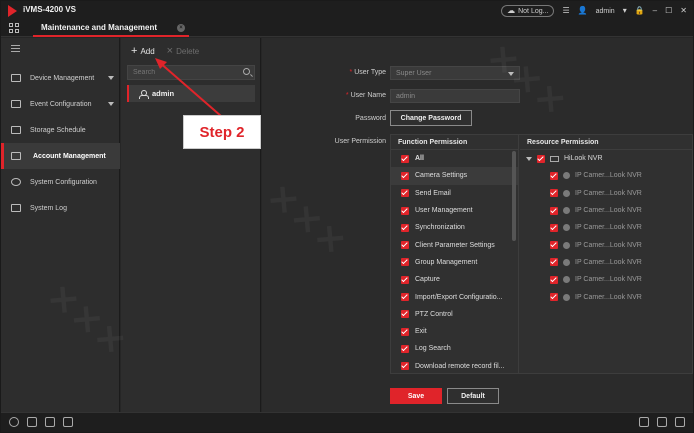  I want to click on user-search-input, so click(191, 72).